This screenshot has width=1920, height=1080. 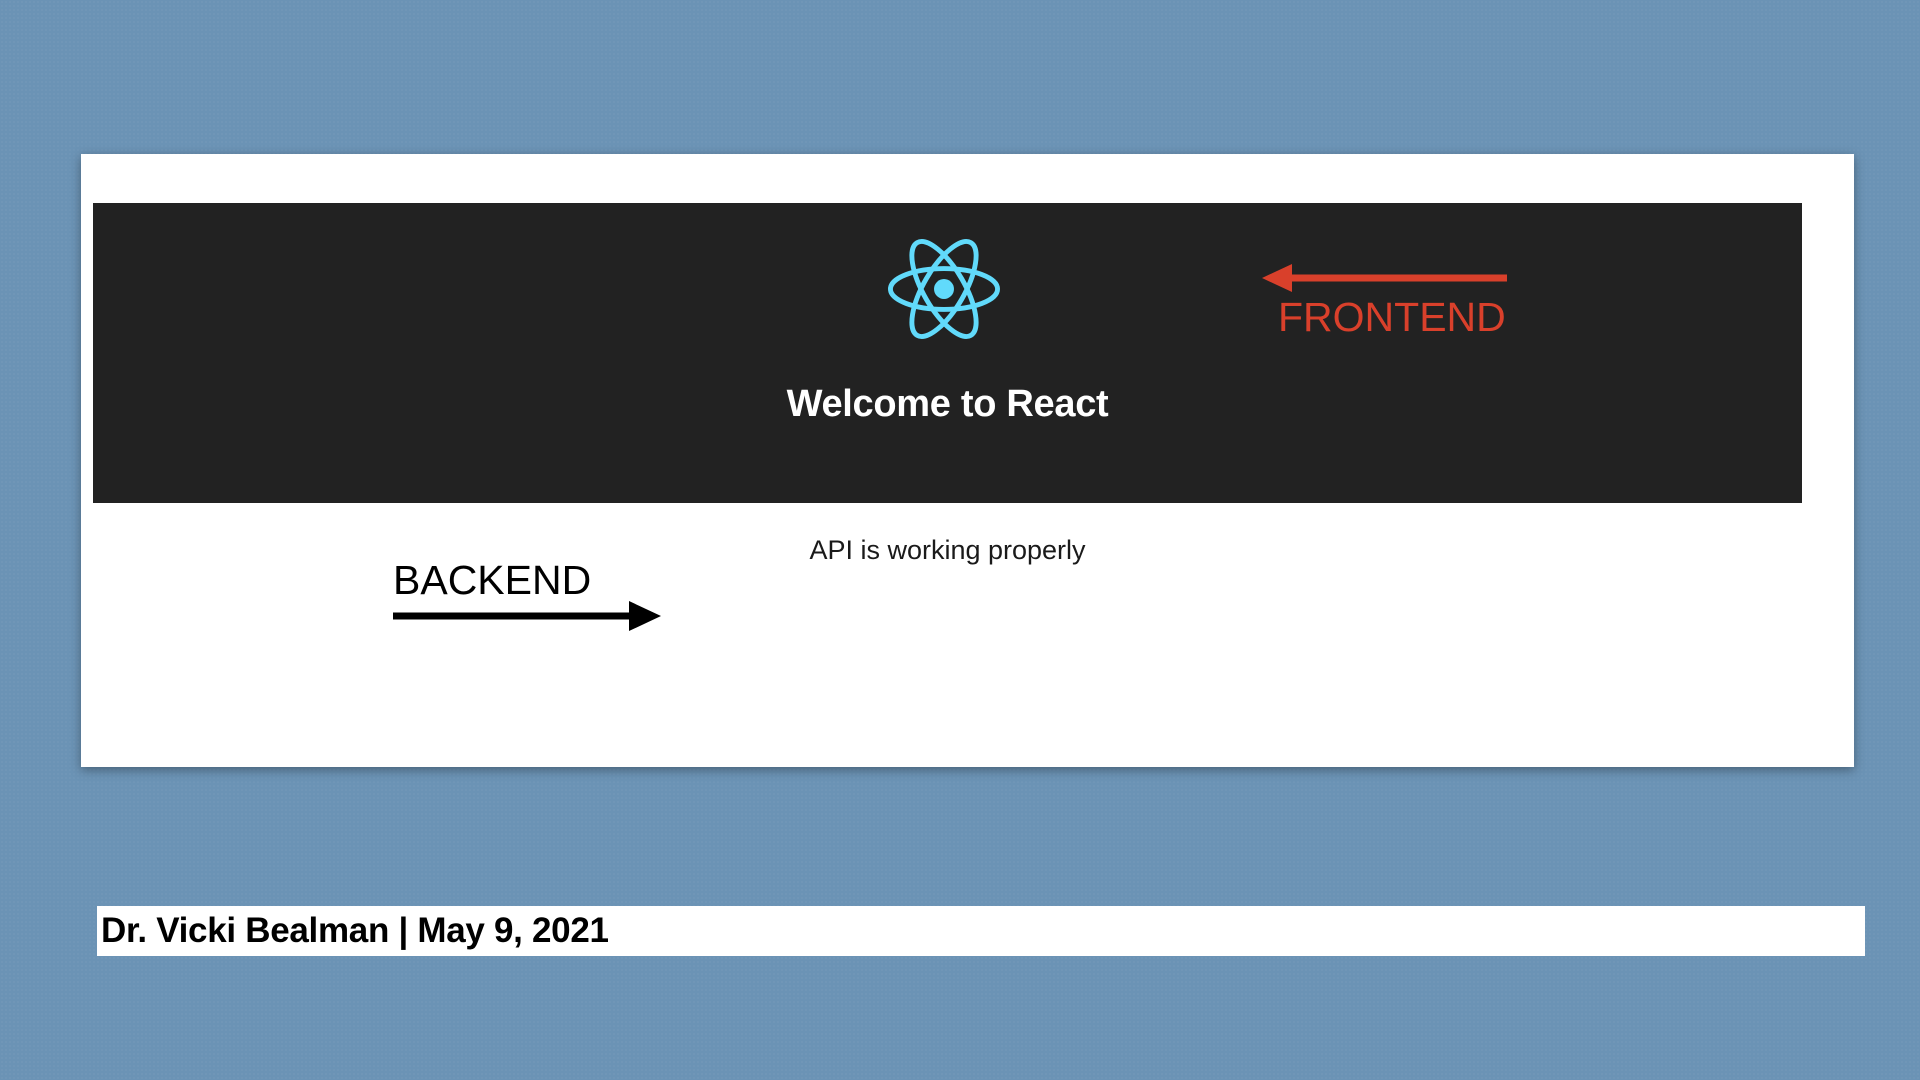 I want to click on app-title: Welcome to React, so click(x=947, y=404).